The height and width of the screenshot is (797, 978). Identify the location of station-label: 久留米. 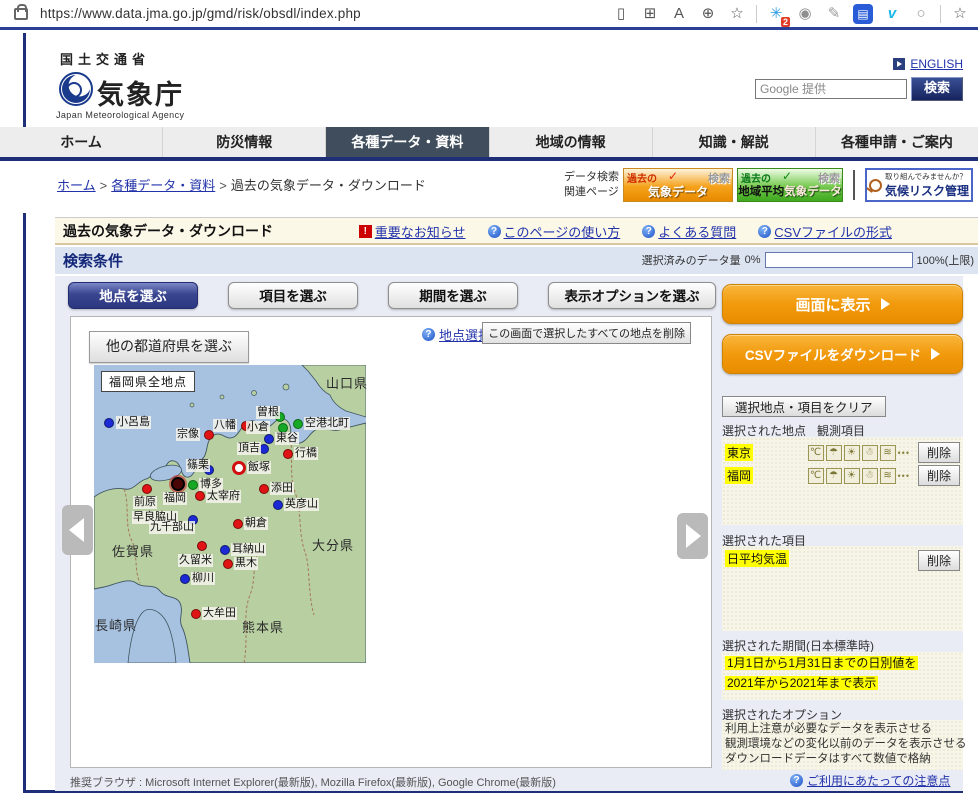
(195, 560).